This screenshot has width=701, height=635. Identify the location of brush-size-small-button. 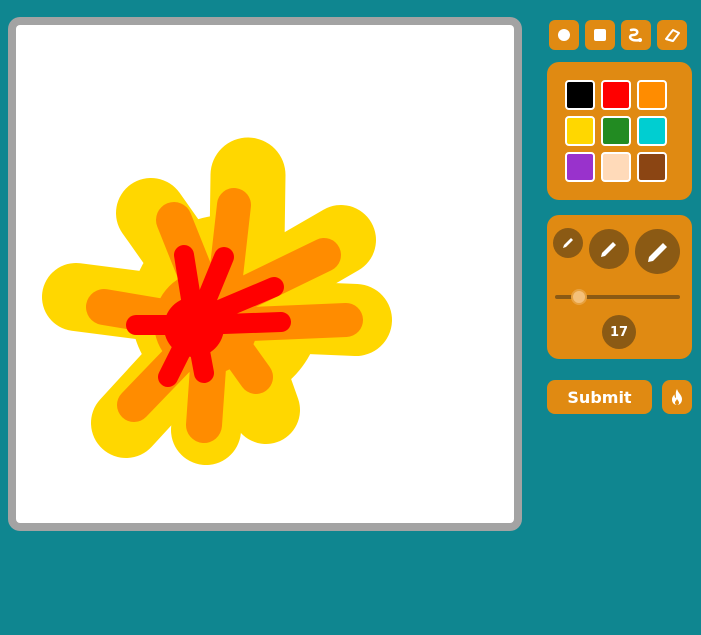
(568, 243).